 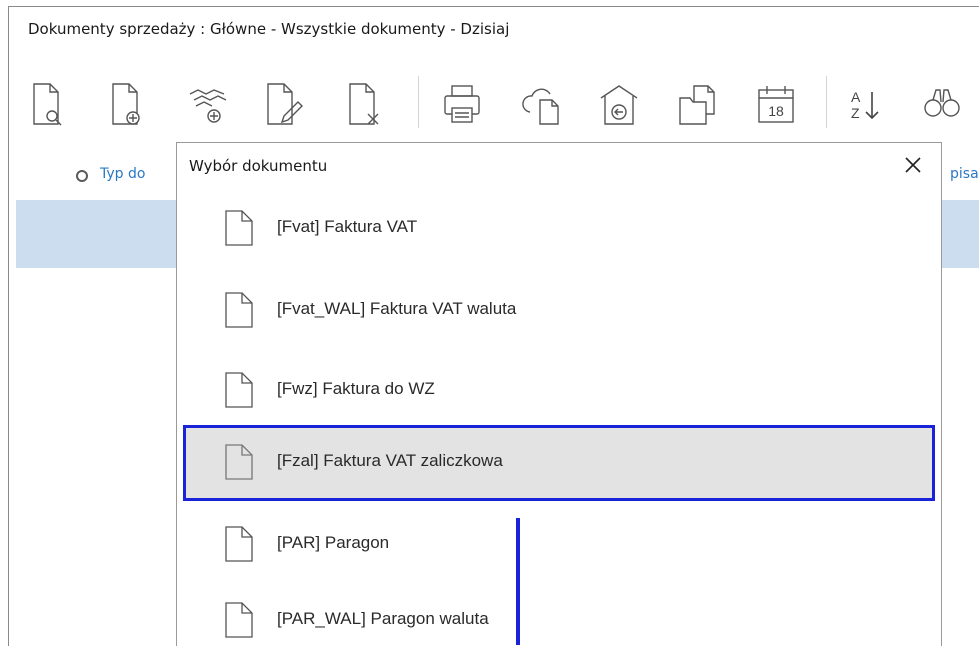 I want to click on document-type-label: [Fvat] Faktura VAT, so click(x=347, y=226).